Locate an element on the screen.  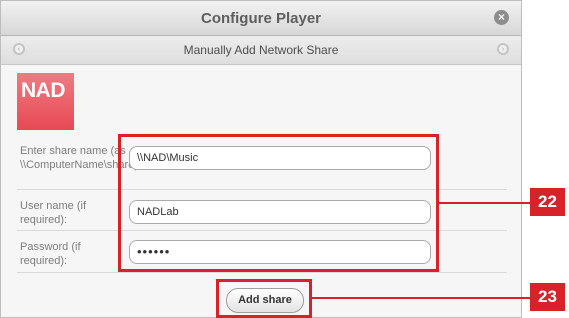
button-leader-line is located at coordinates (421, 298).